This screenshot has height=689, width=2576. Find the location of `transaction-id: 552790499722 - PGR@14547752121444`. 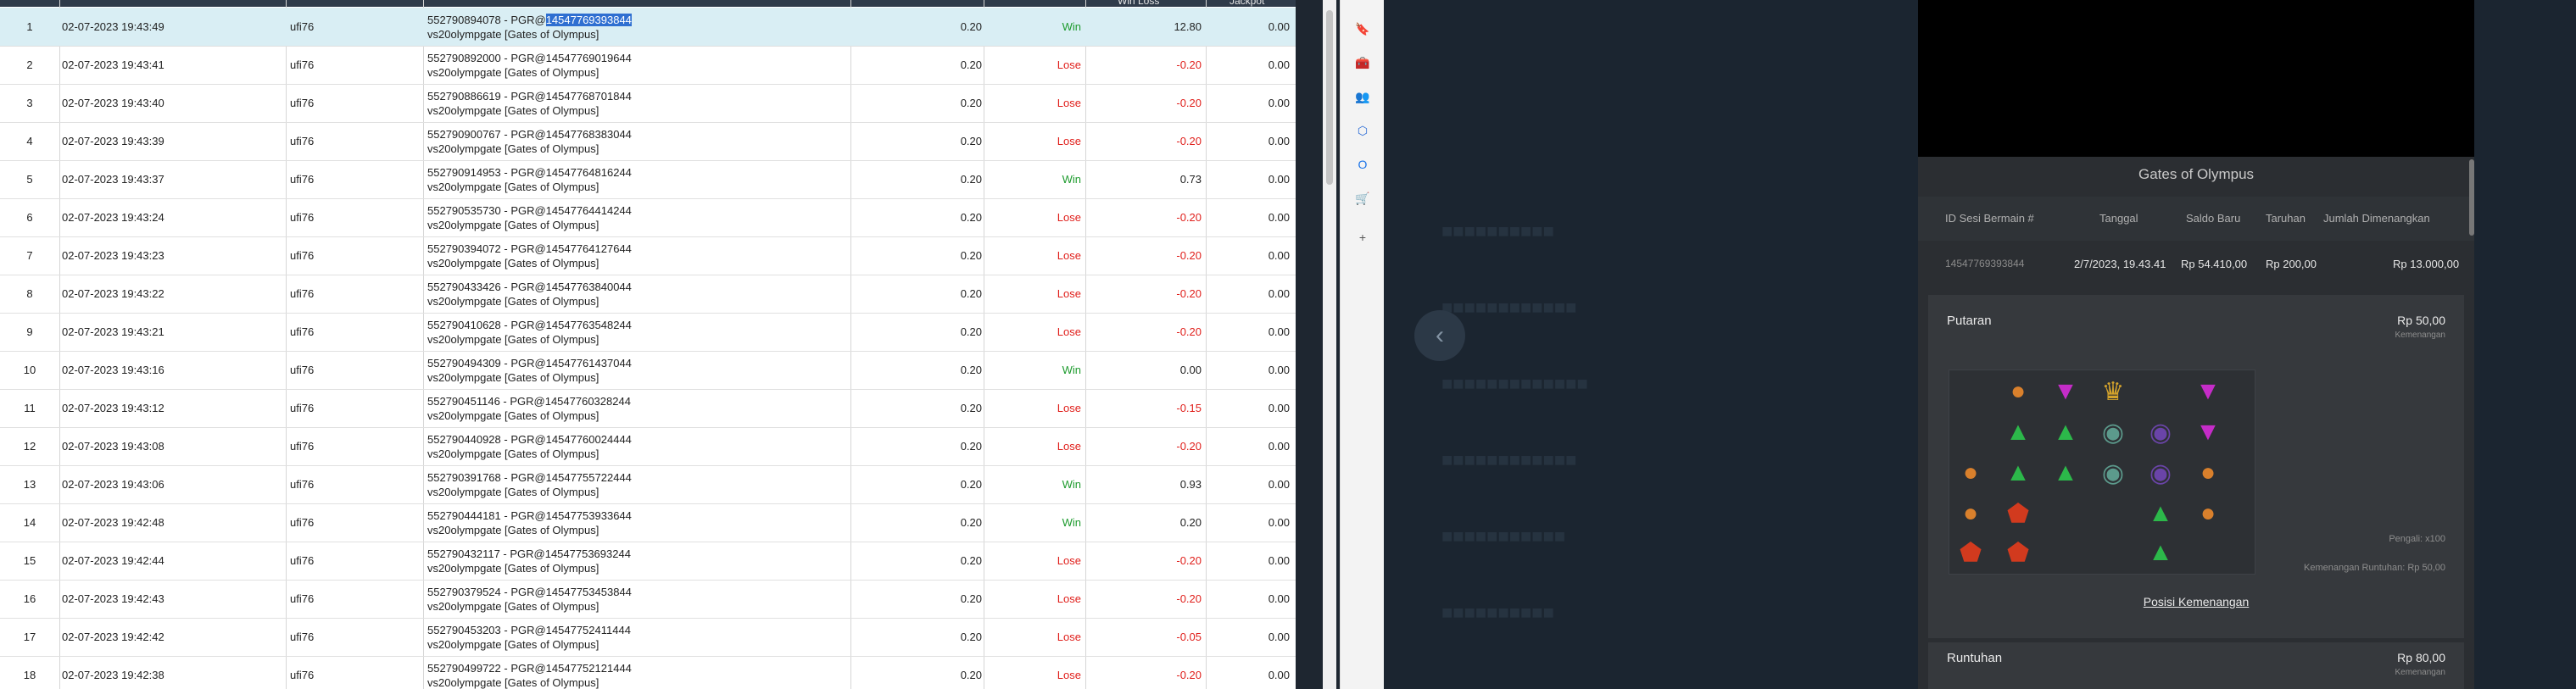

transaction-id: 552790499722 - PGR@14547752121444 is located at coordinates (529, 668).